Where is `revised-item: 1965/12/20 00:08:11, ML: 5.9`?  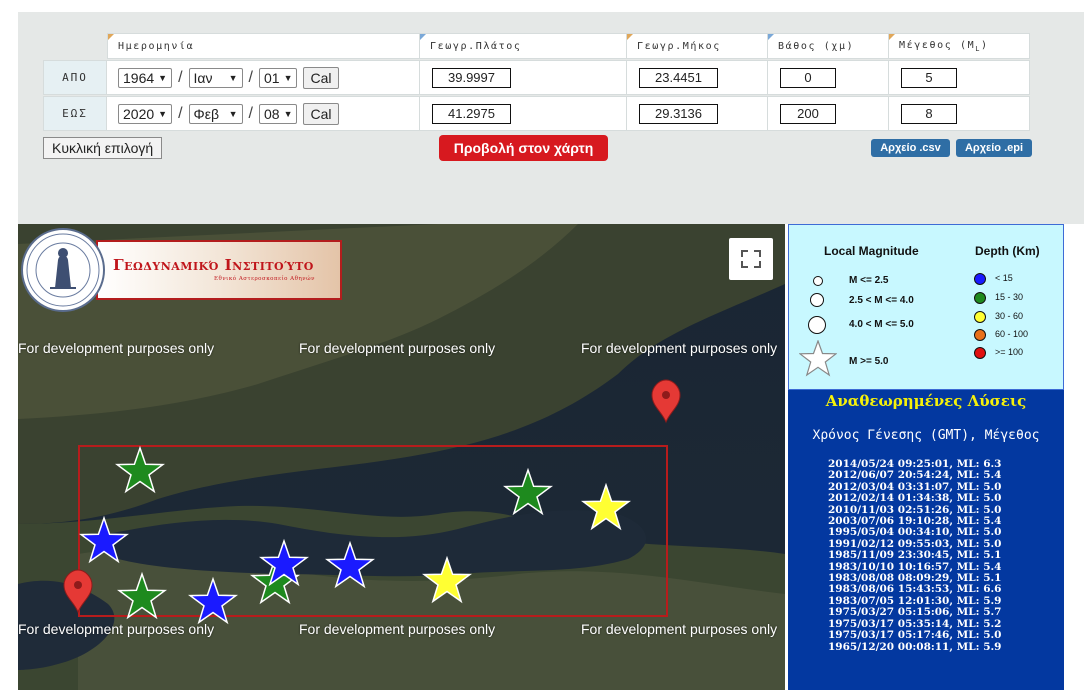
revised-item: 1965/12/20 00:08:11, ML: 5.9 is located at coordinates (914, 647).